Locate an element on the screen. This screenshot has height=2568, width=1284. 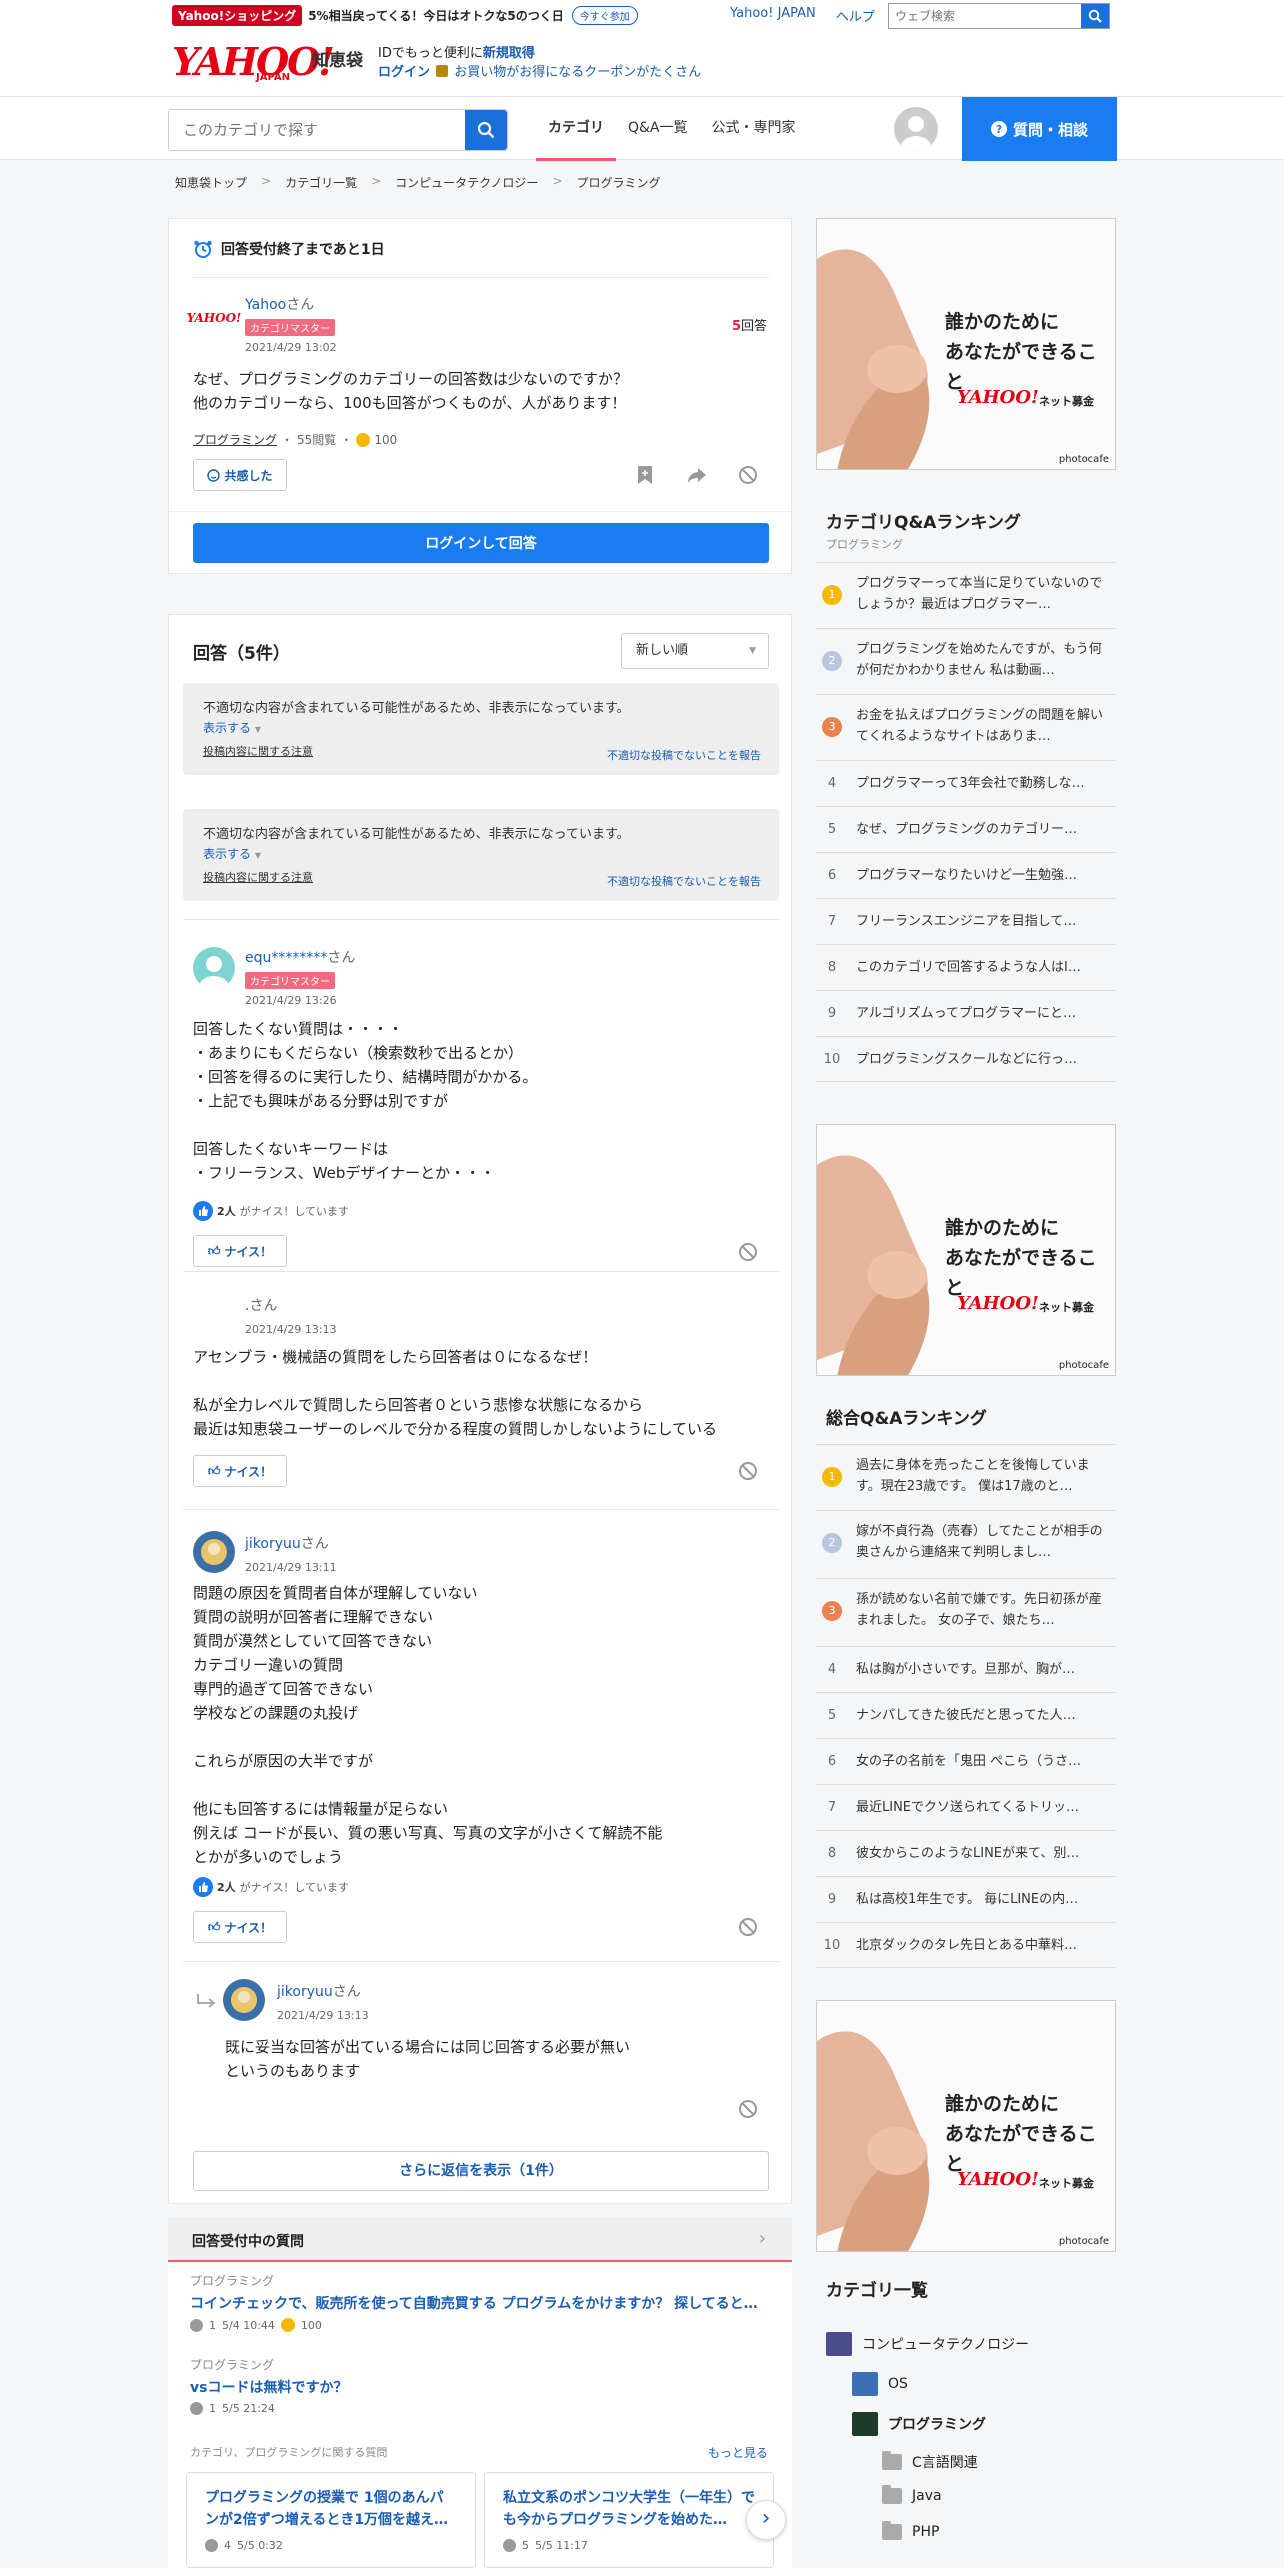
tab-category: カテゴリ is located at coordinates (576, 129).